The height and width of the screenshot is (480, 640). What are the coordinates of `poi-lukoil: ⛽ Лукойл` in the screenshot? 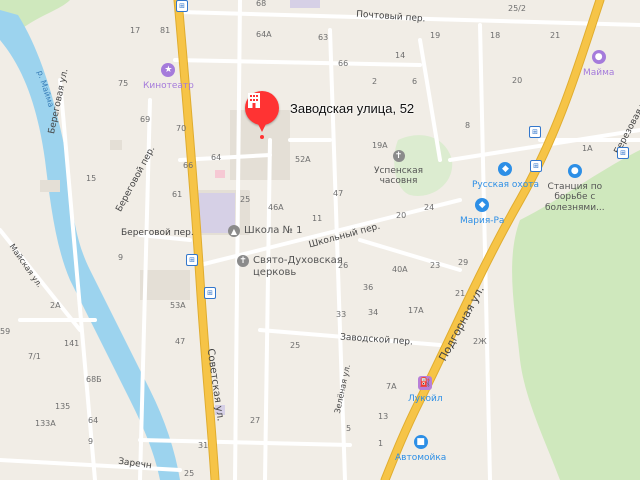 It's located at (425, 390).